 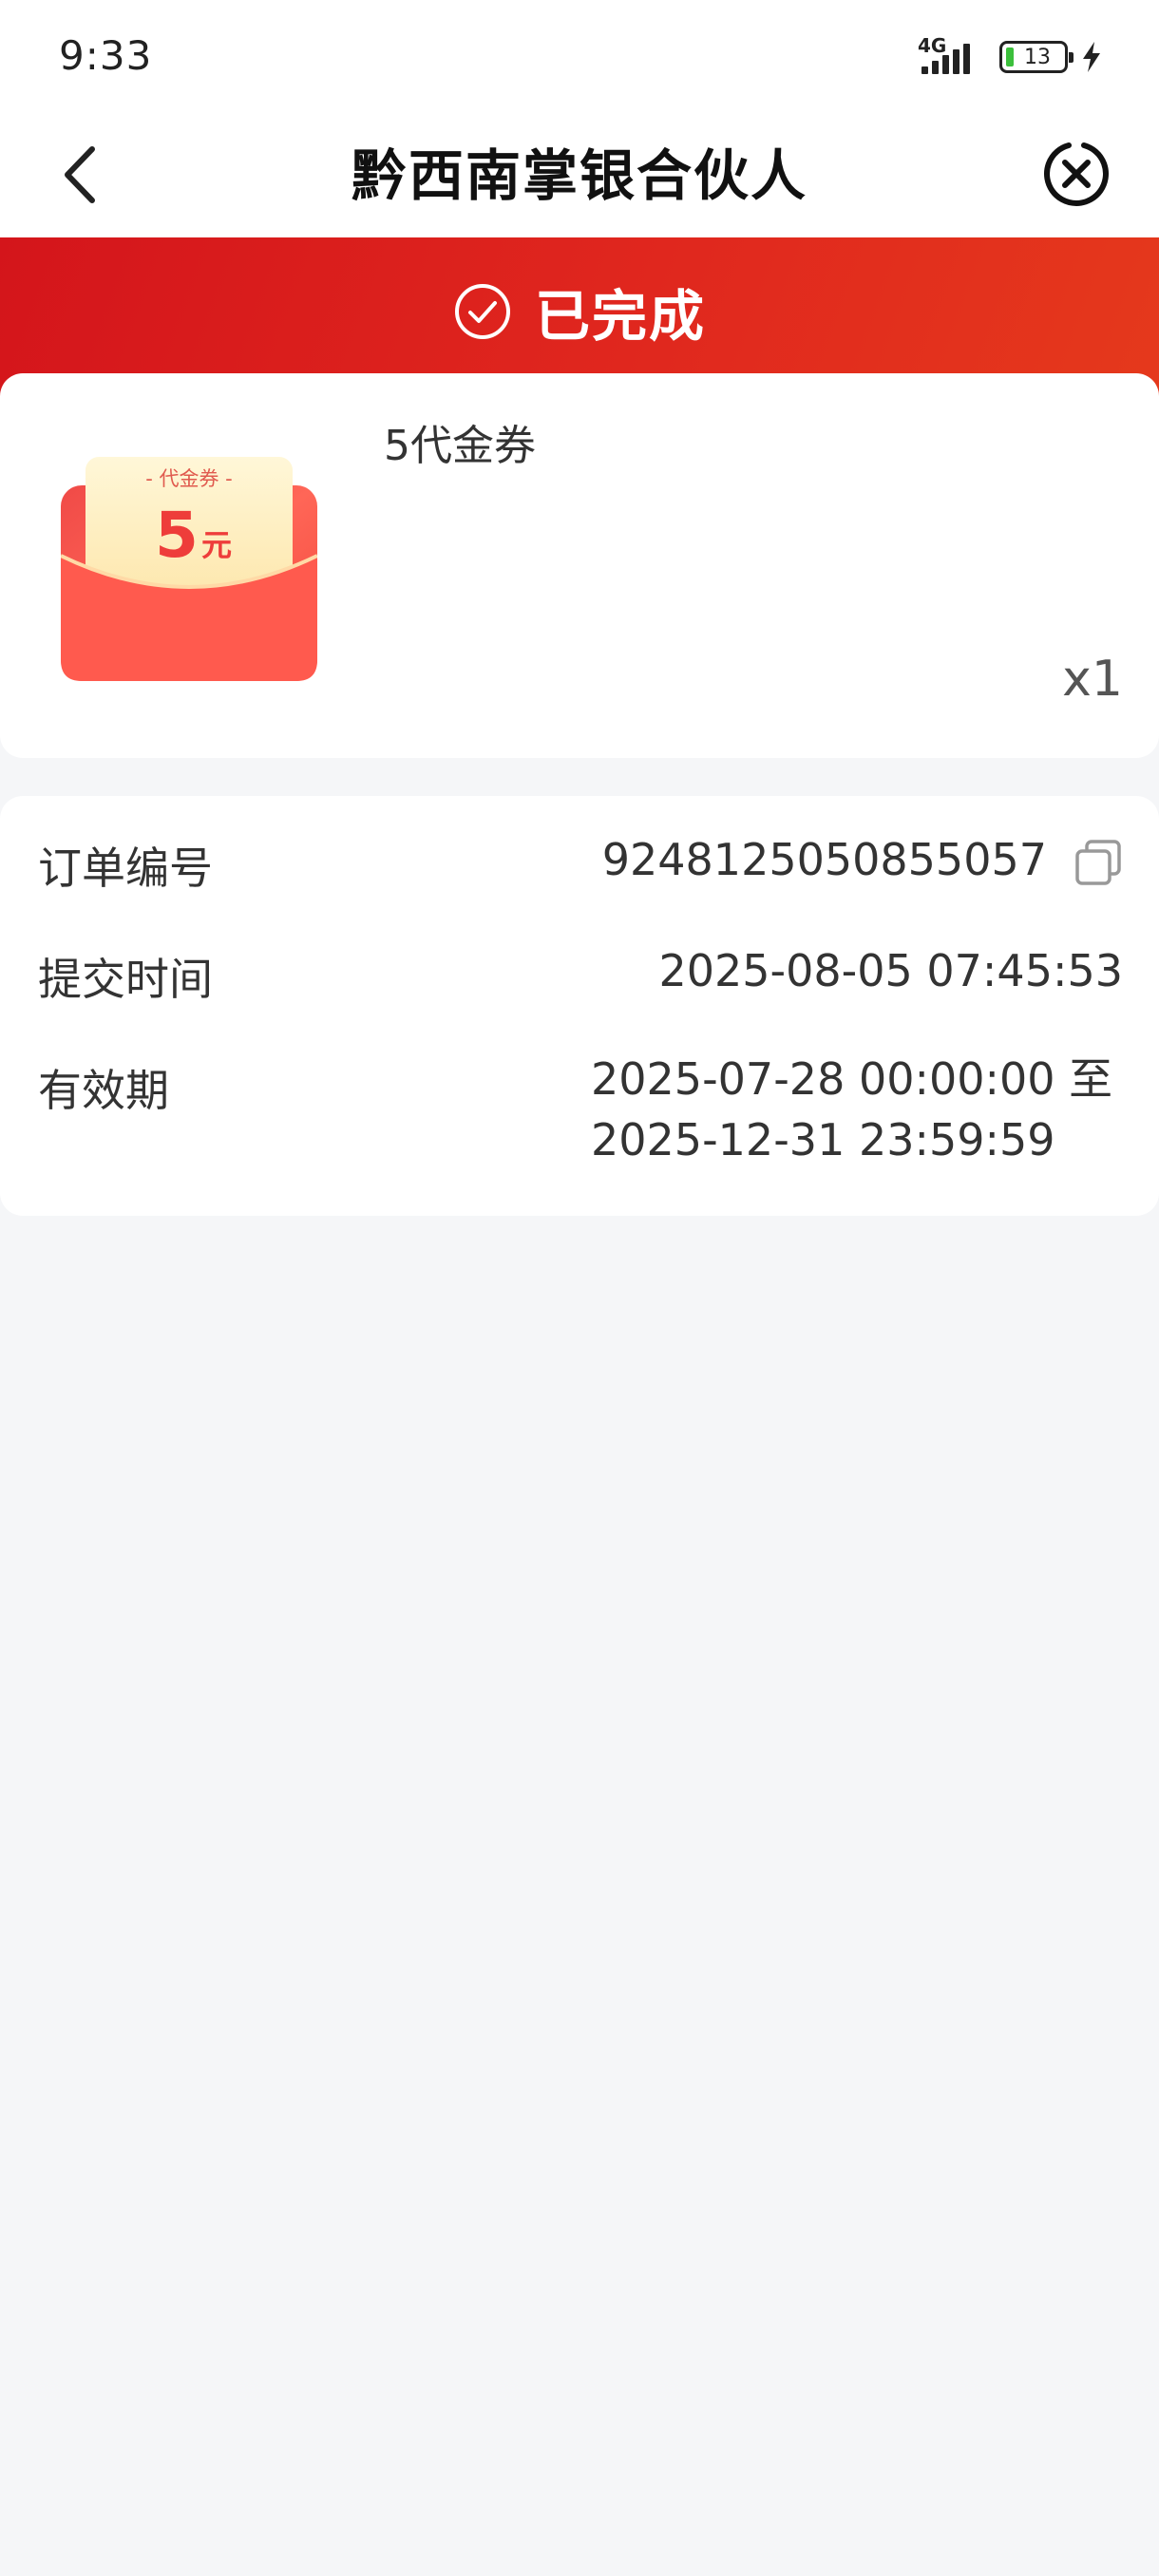 I want to click on close-circle-icon, so click(x=1076, y=174).